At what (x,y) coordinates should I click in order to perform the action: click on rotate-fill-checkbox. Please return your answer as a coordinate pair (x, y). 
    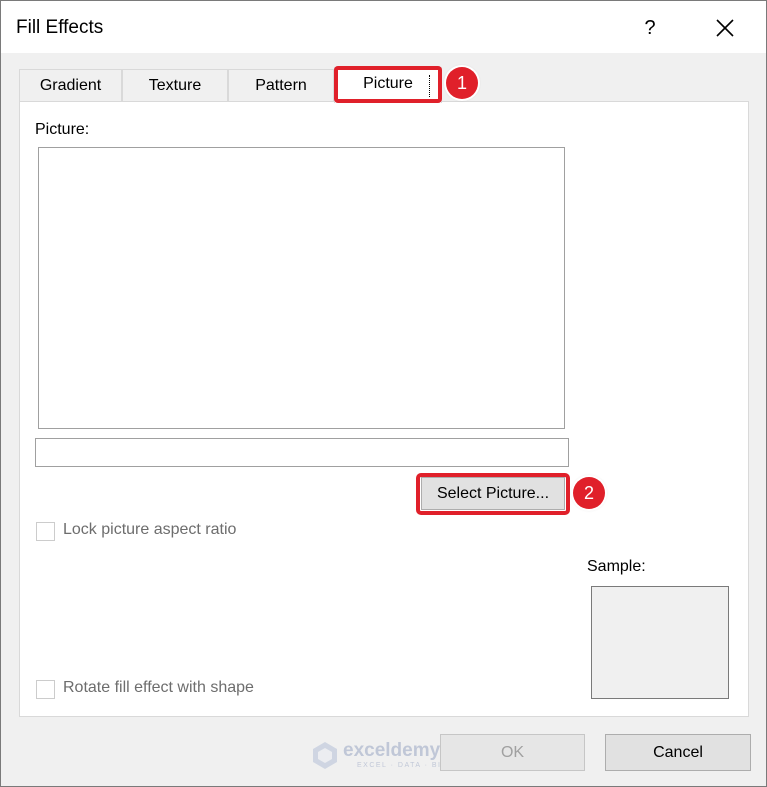
    Looking at the image, I should click on (45, 689).